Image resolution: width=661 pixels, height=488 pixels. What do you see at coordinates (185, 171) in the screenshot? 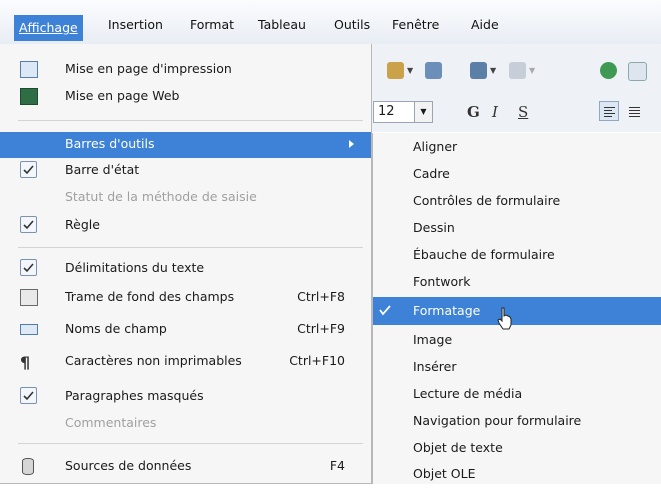
I see `menu-item-status-bar: Barre d'état` at bounding box center [185, 171].